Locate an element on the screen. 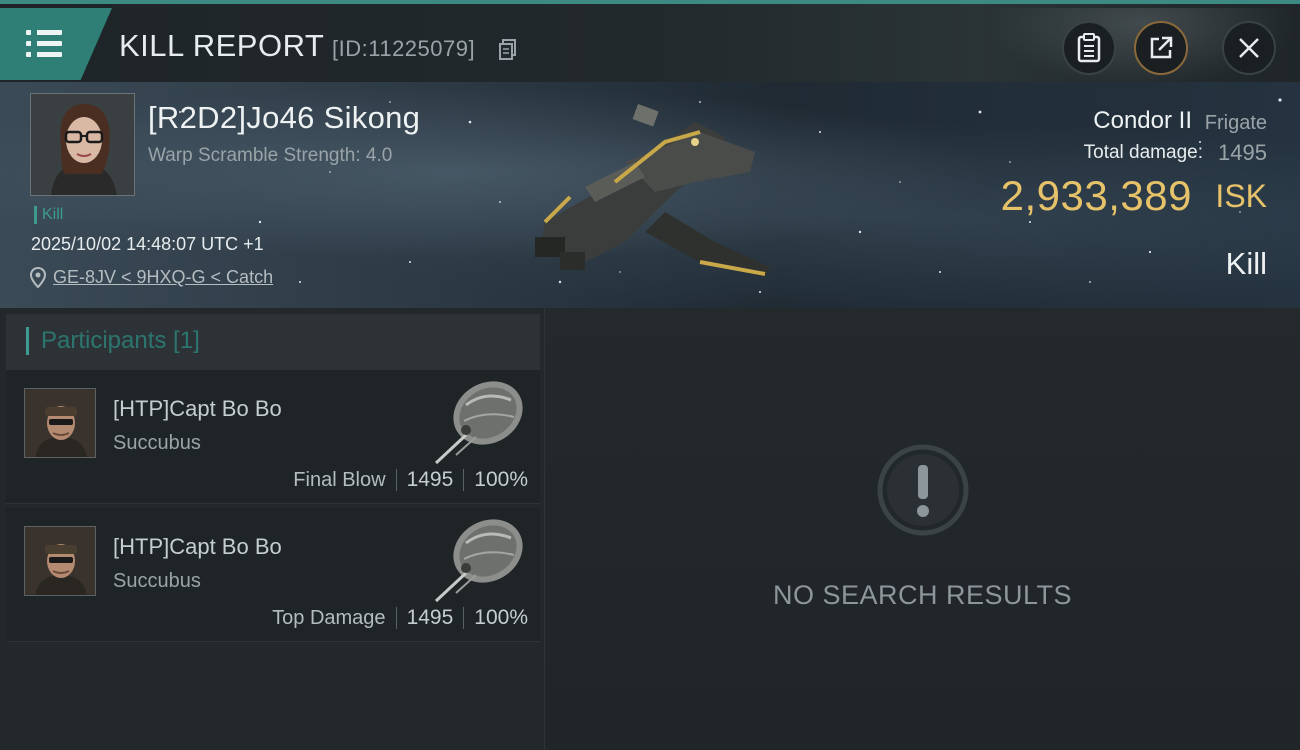 This screenshot has width=1300, height=750. kill-result: Kill is located at coordinates (1246, 263).